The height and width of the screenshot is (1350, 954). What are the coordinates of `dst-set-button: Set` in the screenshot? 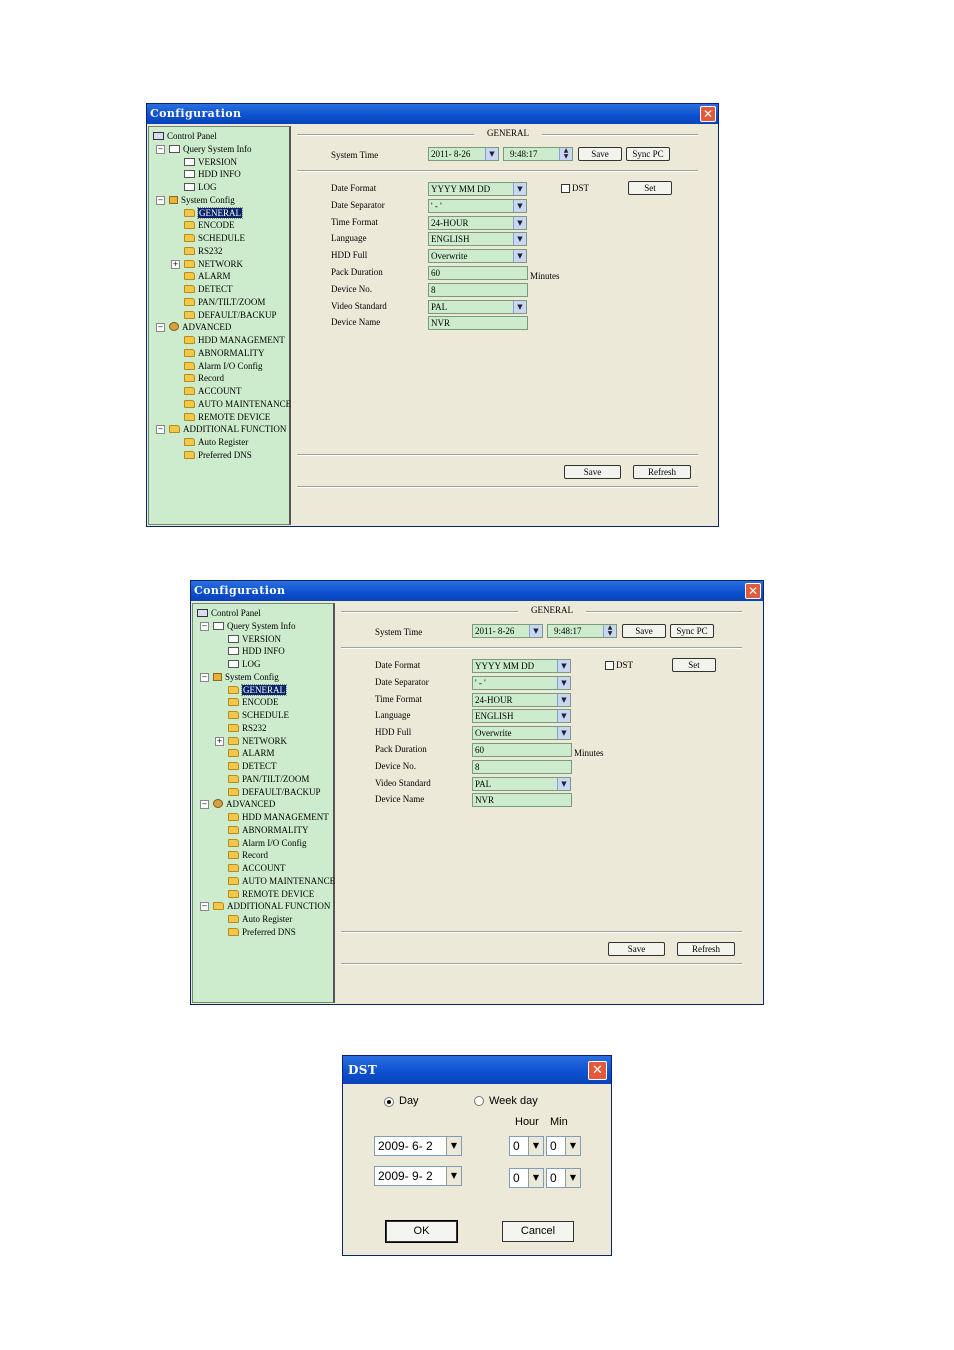 It's located at (650, 188).